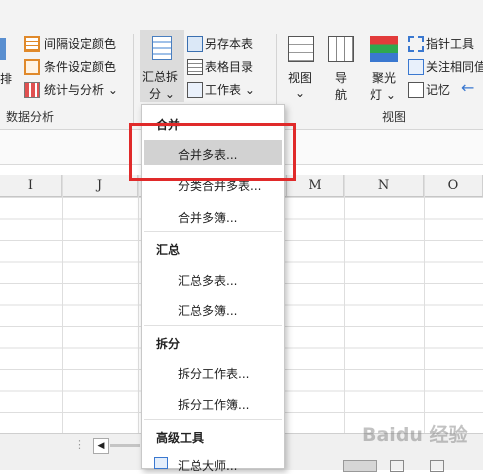 This screenshot has height=474, width=483. I want to click on worksheet-label: 工作表 ⌄, so click(230, 90).